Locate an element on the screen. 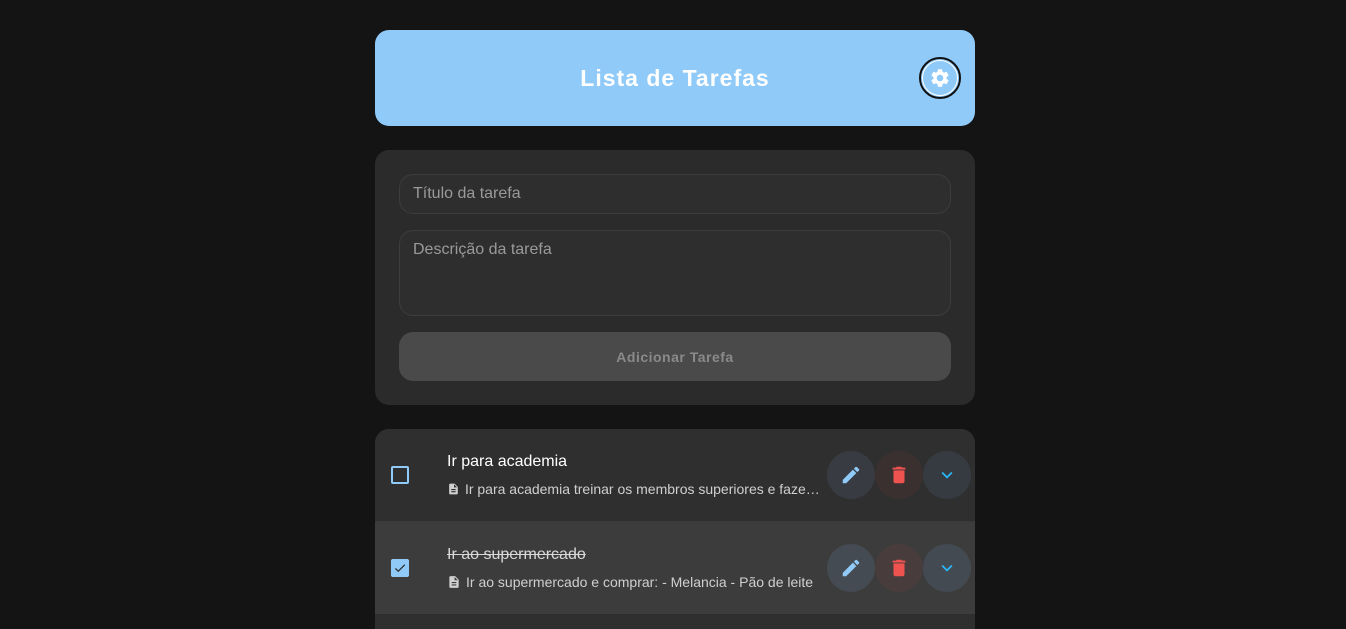 This screenshot has width=1346, height=629. app-header: Lista de Tarefas is located at coordinates (675, 78).